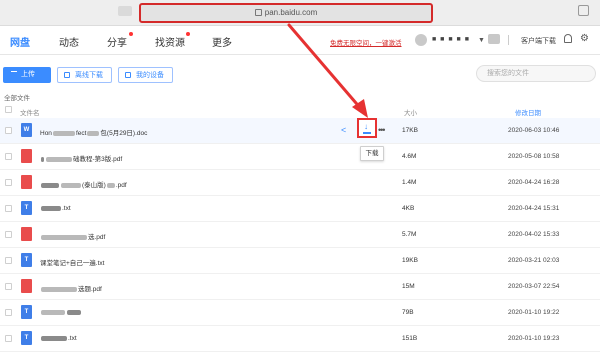 The width and height of the screenshot is (600, 352). I want to click on file-date: 2020-03-07 22:54, so click(534, 286).